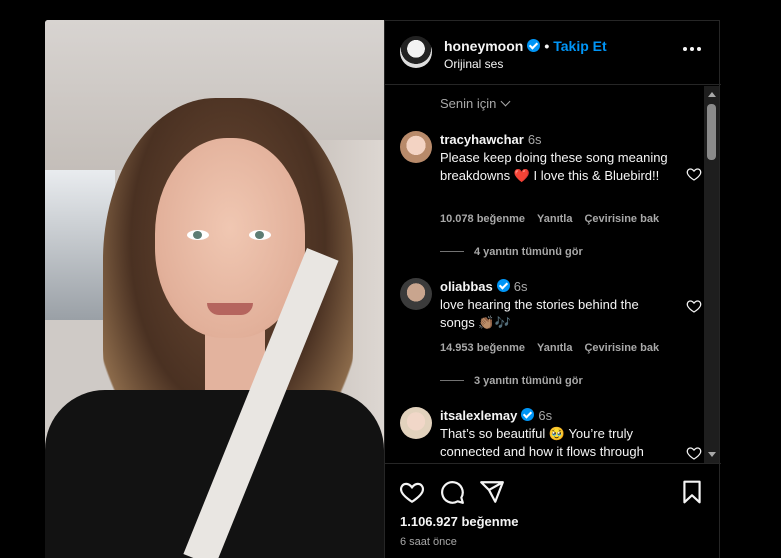  I want to click on comment-text: That’s so beautiful, so click(494, 433).